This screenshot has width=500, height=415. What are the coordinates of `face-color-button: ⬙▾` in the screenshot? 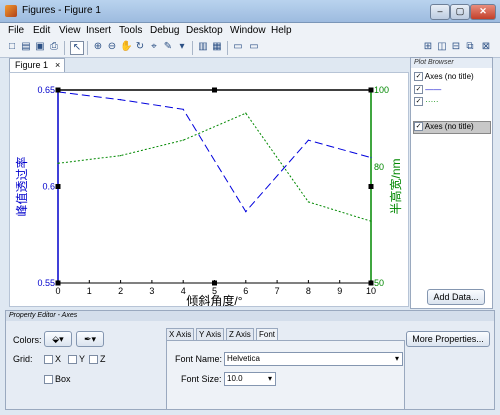 It's located at (58, 339).